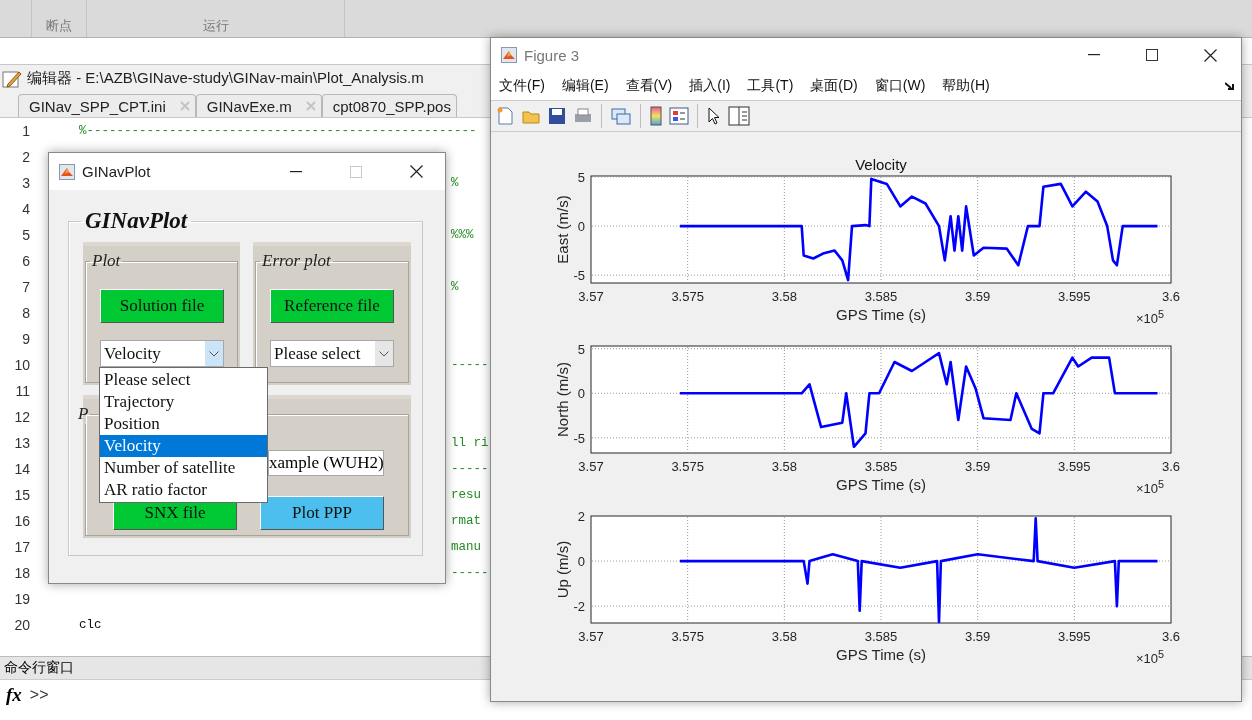  What do you see at coordinates (107, 105) in the screenshot?
I see `file-tab: GINav_SPP_CPT.ini` at bounding box center [107, 105].